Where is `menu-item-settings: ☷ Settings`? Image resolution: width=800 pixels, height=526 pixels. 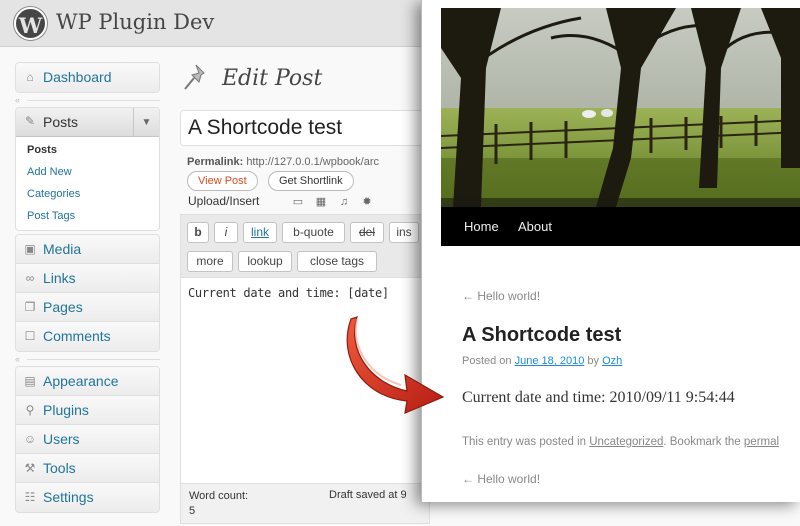
menu-item-settings: ☷ Settings is located at coordinates (87, 497).